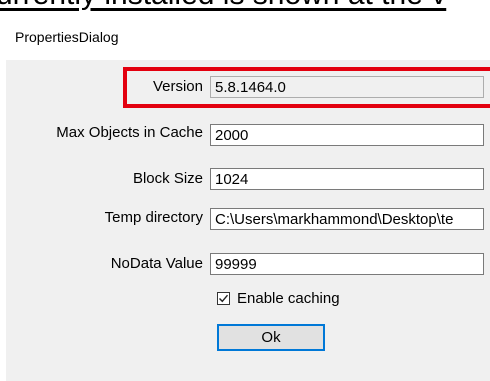  Describe the element at coordinates (347, 179) in the screenshot. I see `block-size-field: 1024` at that location.